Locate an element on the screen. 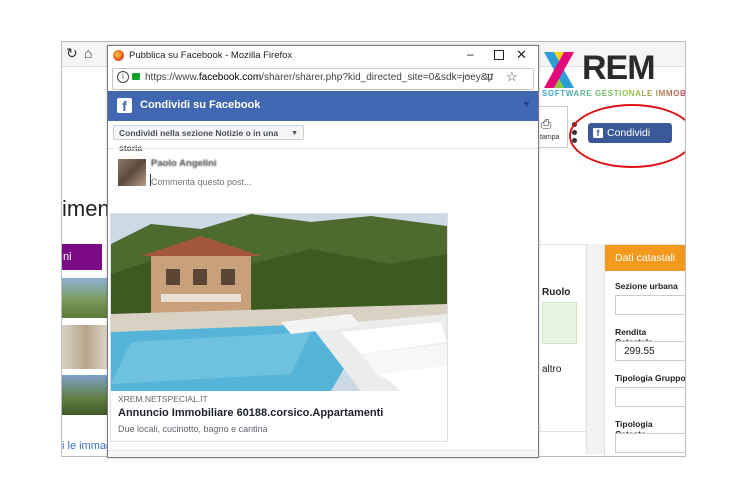  field-label-tipologia-gruppo: Tipologia Gruppo is located at coordinates (650, 378).